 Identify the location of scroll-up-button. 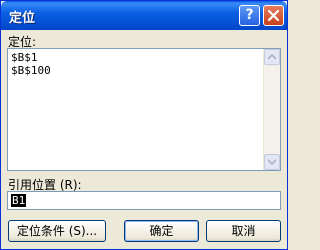
(272, 57).